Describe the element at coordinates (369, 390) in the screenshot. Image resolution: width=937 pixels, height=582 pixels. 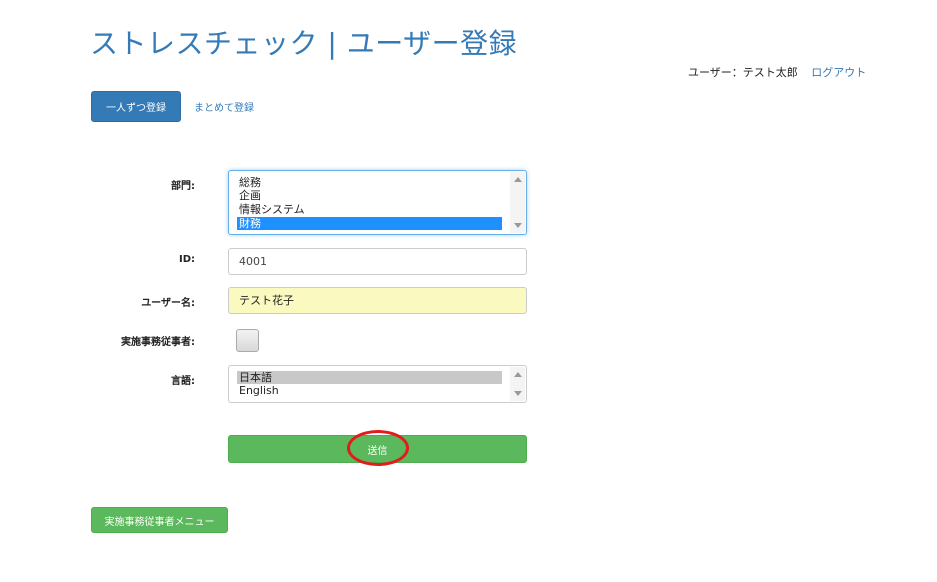
I see `language-option: English` at that location.